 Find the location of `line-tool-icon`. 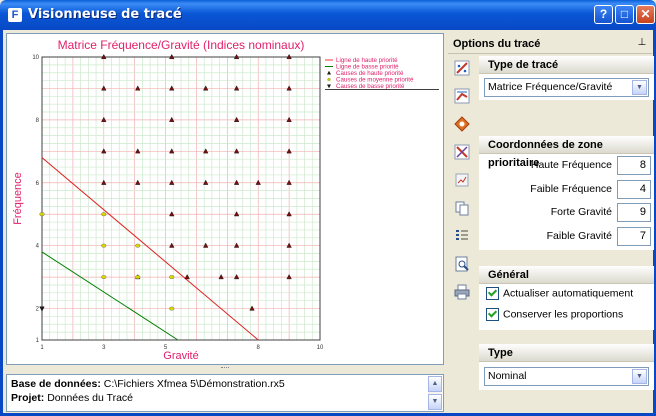

line-tool-icon is located at coordinates (462, 96).